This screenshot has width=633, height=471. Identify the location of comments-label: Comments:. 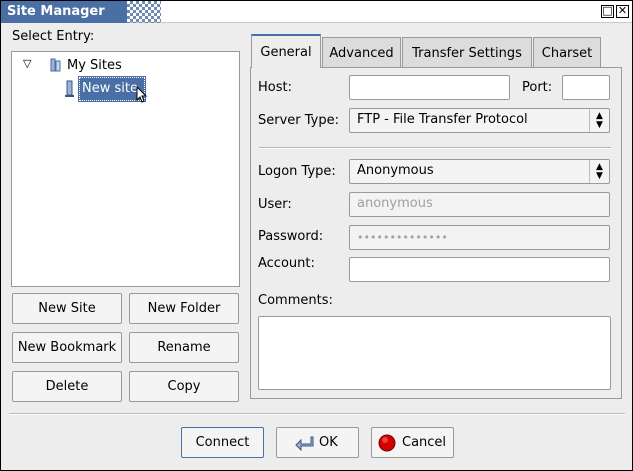
(295, 300).